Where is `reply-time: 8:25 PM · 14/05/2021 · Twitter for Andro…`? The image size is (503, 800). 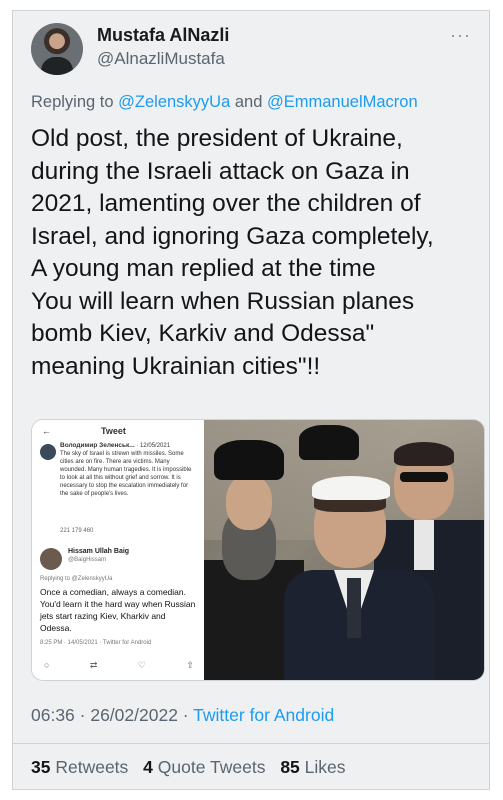 reply-time: 8:25 PM · 14/05/2021 · Twitter for Andro… is located at coordinates (96, 643).